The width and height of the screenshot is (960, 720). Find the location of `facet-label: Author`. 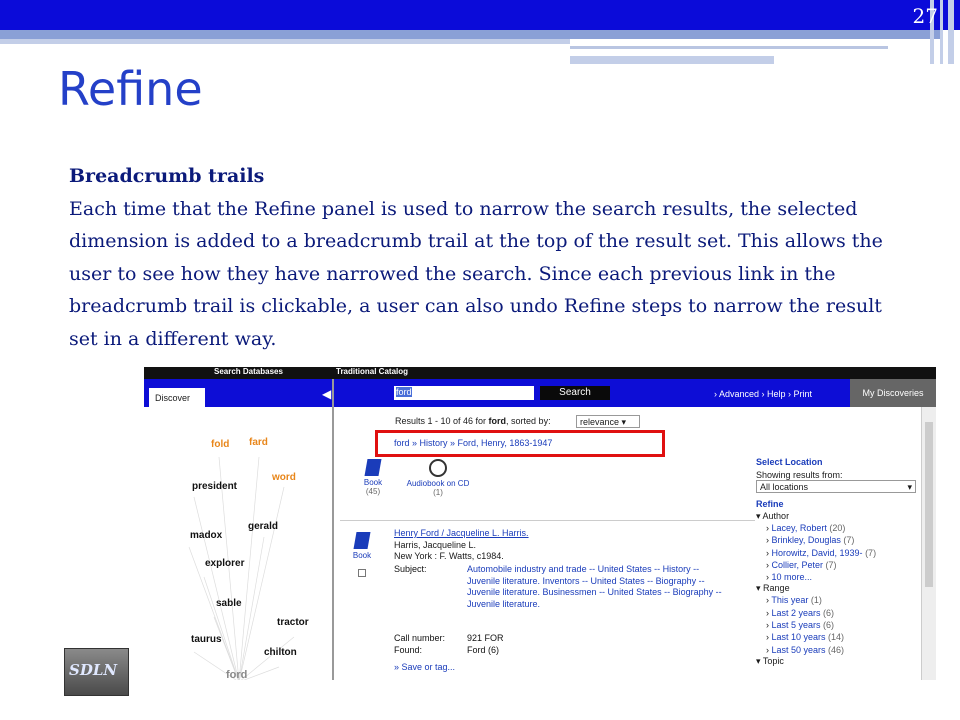

facet-label: Author is located at coordinates (776, 516).